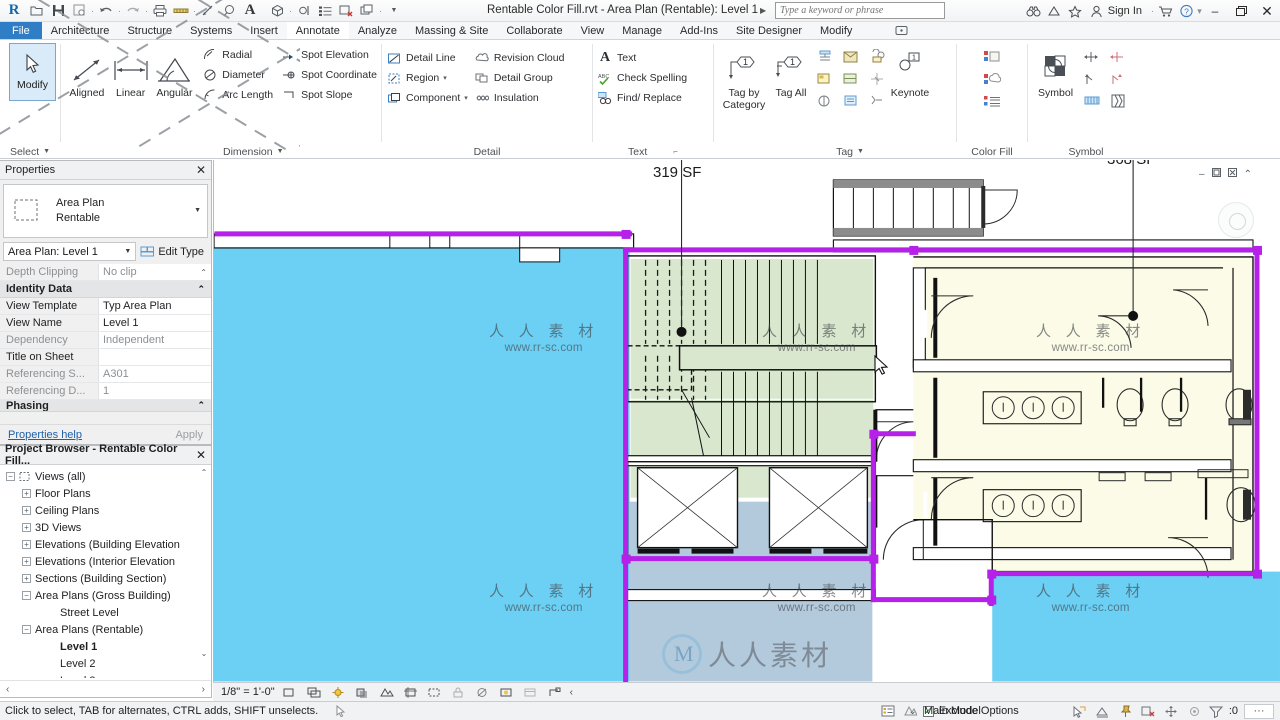  What do you see at coordinates (250, 11) in the screenshot?
I see `text-icon: A` at bounding box center [250, 11].